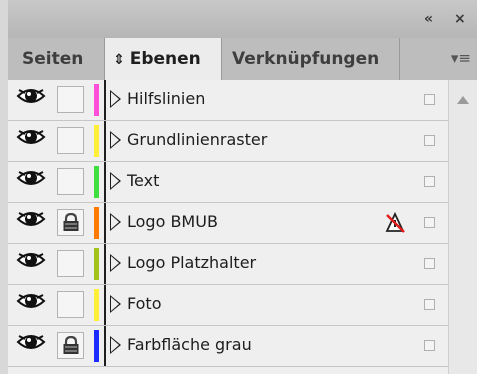 The image size is (477, 374). What do you see at coordinates (143, 180) in the screenshot?
I see `layer-name: Text` at bounding box center [143, 180].